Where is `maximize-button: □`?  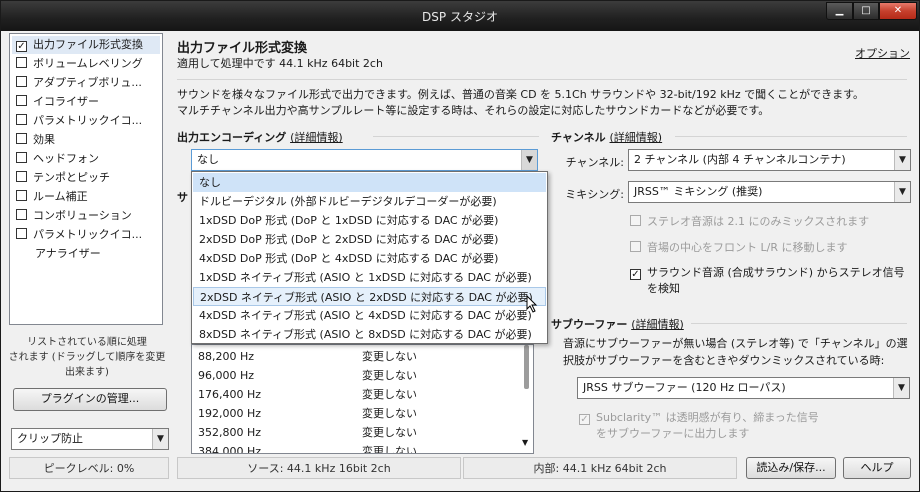 maximize-button: □ is located at coordinates (866, 11).